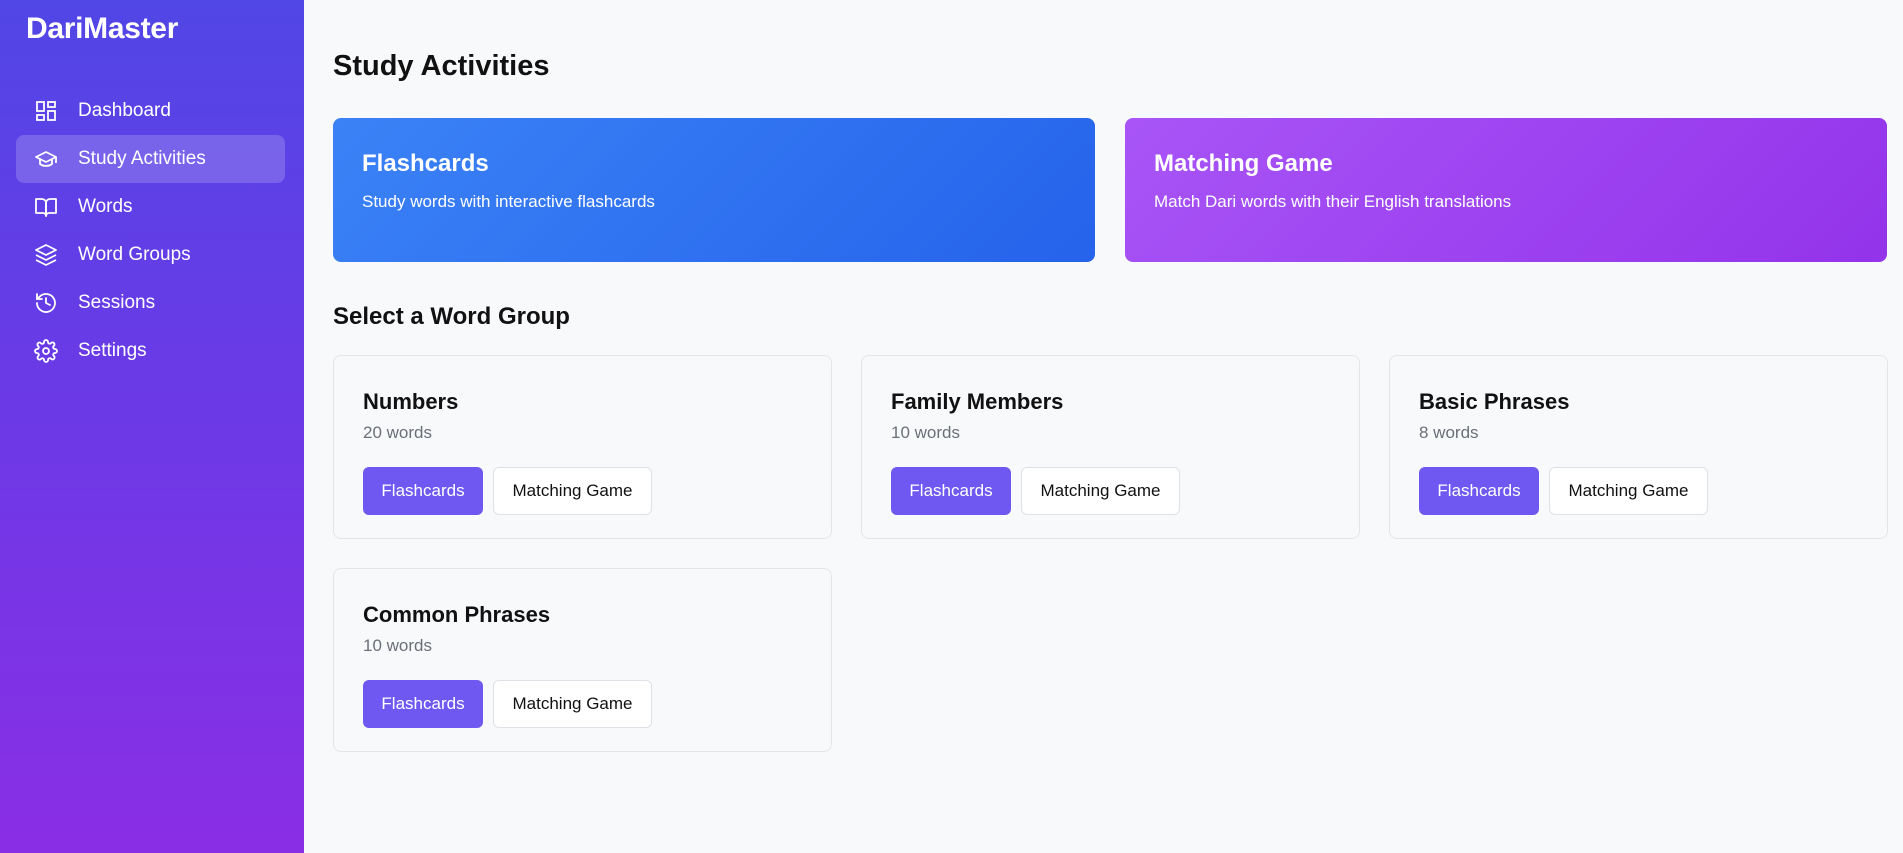 Image resolution: width=1903 pixels, height=853 pixels. I want to click on history-icon, so click(46, 303).